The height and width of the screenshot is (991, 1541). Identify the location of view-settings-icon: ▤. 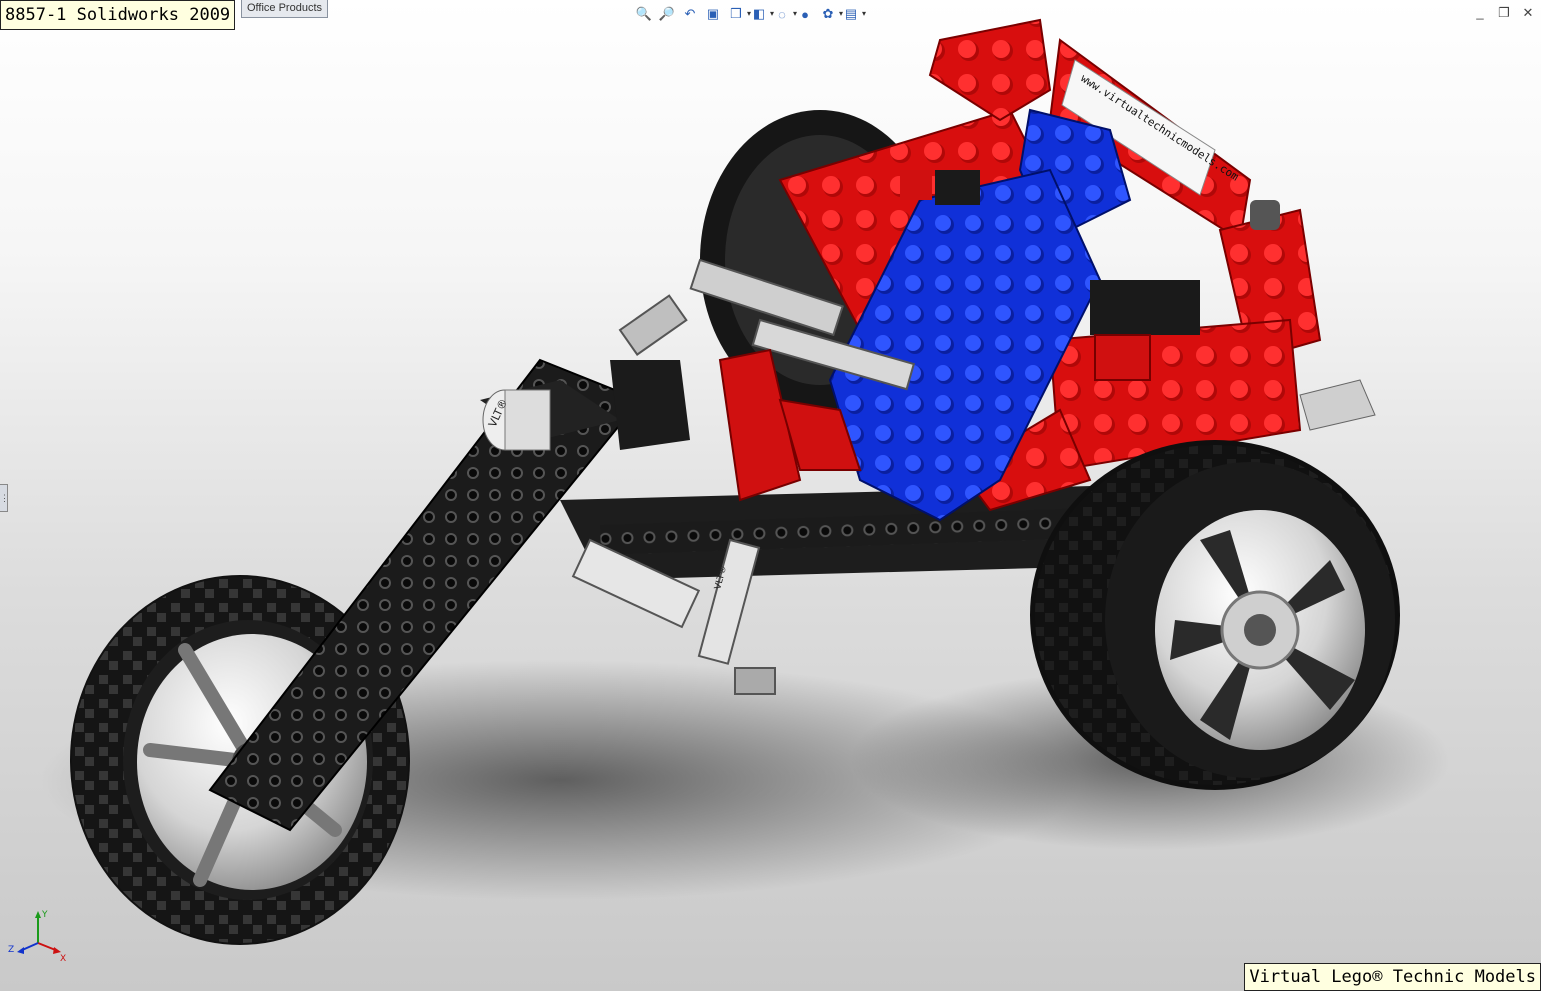
(854, 14).